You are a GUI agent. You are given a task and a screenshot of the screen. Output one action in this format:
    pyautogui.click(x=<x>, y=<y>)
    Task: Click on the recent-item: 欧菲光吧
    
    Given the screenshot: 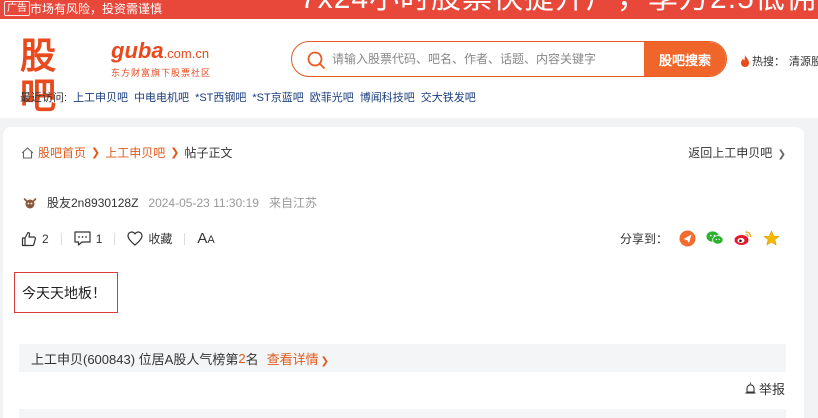 What is the action you would take?
    pyautogui.click(x=332, y=97)
    